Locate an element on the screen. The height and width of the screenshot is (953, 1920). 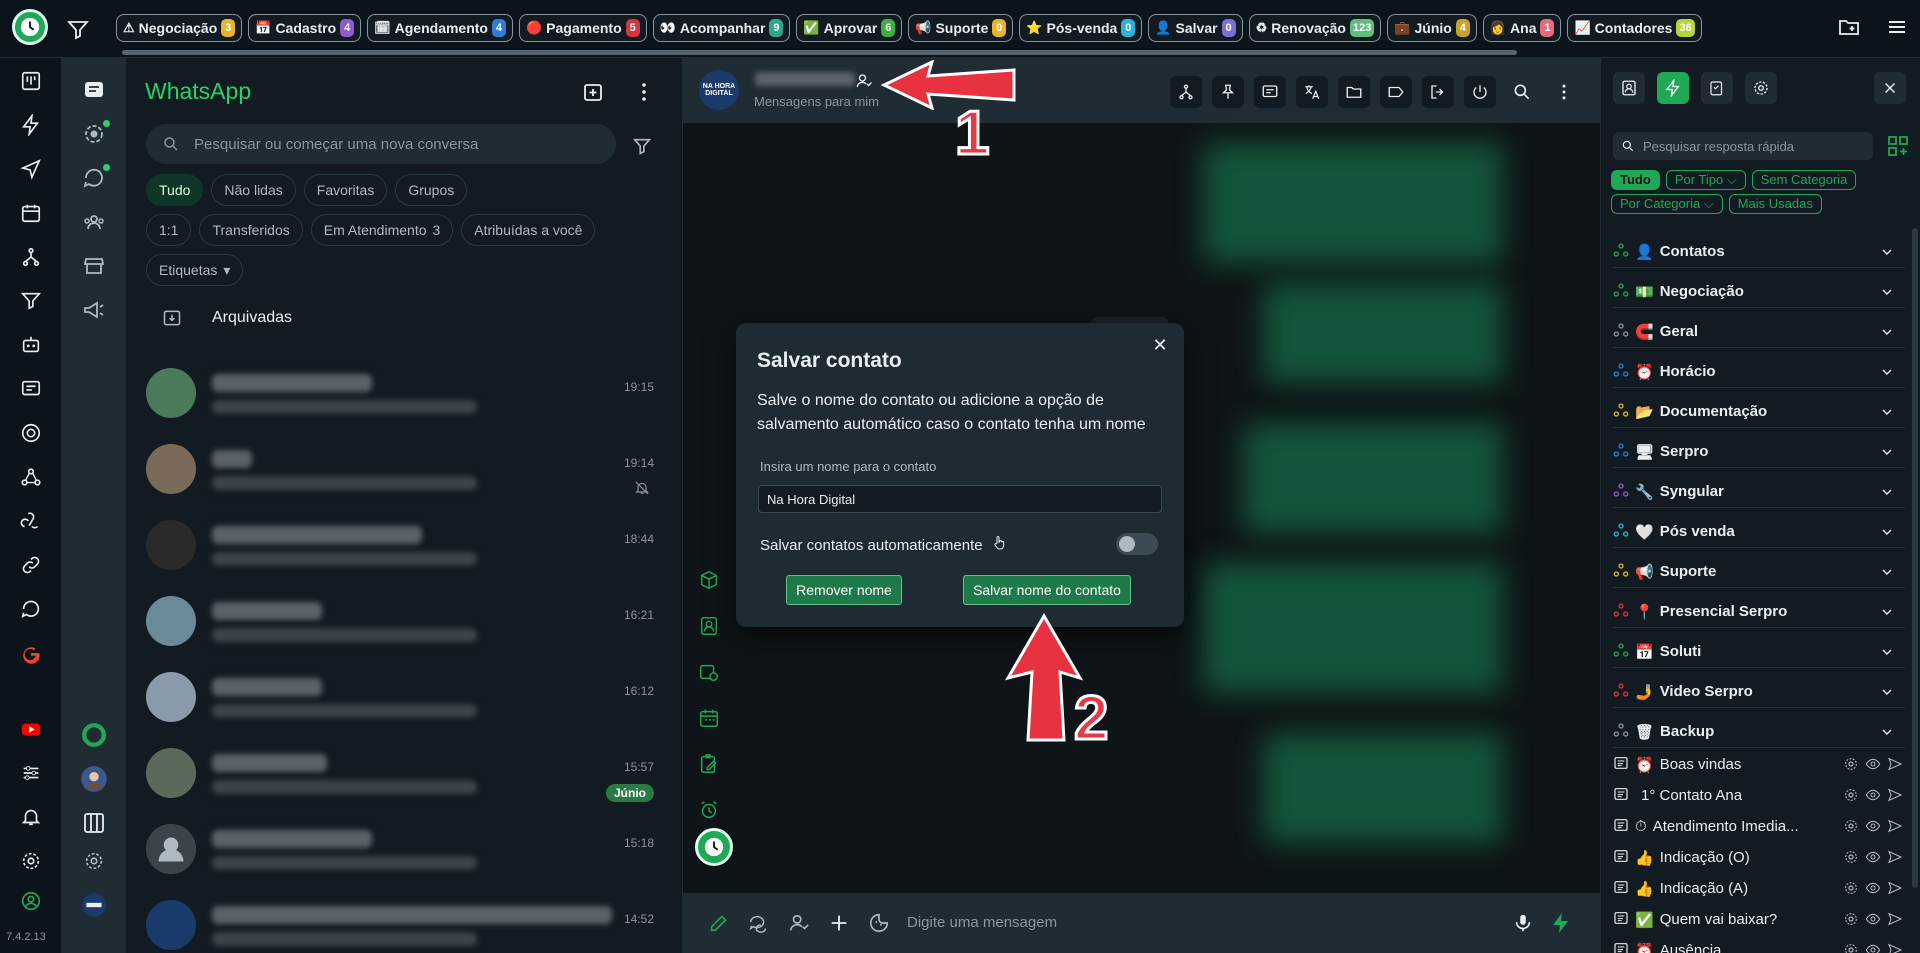
chat-row: 16:12 is located at coordinates (406, 700).